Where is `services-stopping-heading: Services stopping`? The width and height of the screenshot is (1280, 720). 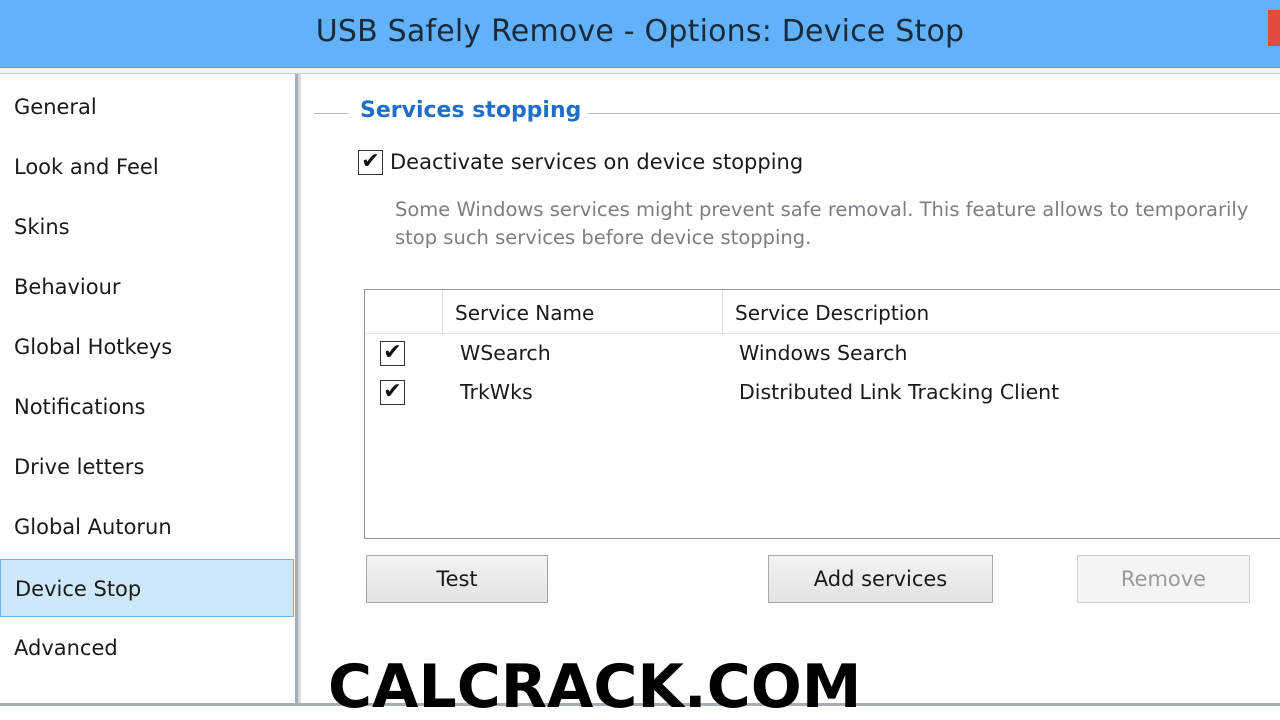
services-stopping-heading: Services stopping is located at coordinates (471, 110).